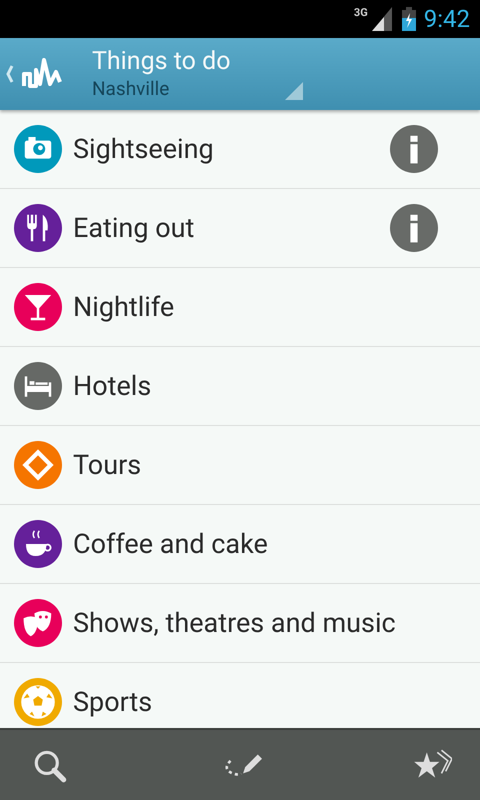 Image resolution: width=480 pixels, height=800 pixels. I want to click on category-item: Nightlife, so click(240, 307).